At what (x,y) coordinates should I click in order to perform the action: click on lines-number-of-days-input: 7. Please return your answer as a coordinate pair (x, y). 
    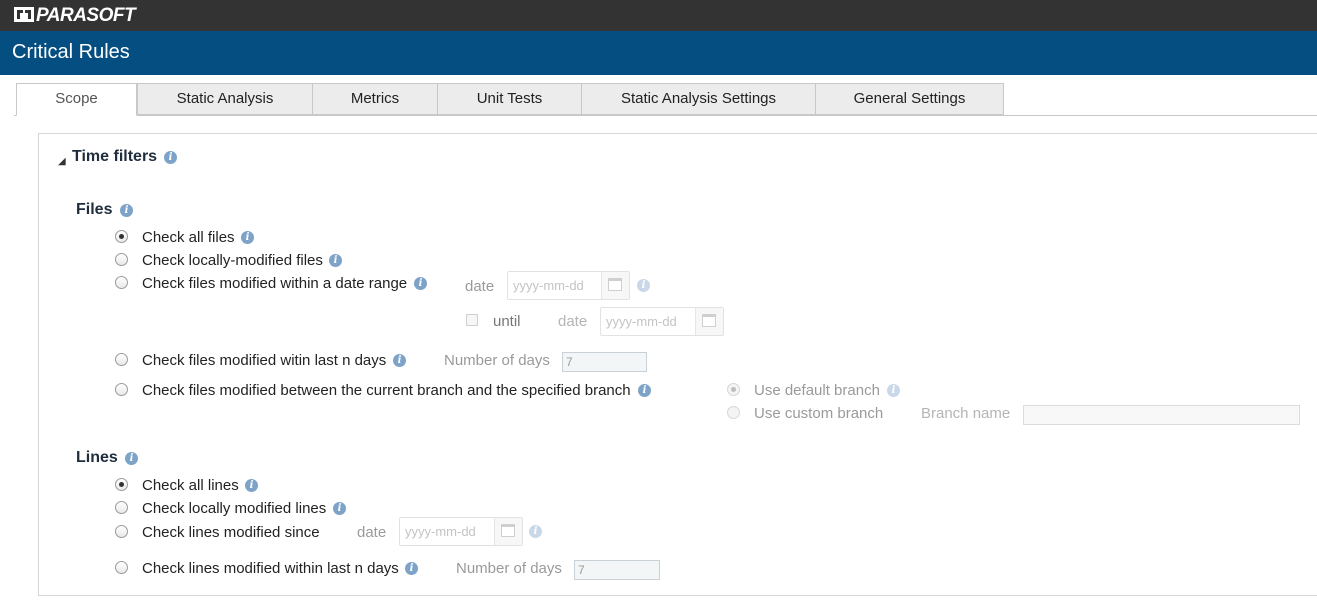
    Looking at the image, I should click on (617, 570).